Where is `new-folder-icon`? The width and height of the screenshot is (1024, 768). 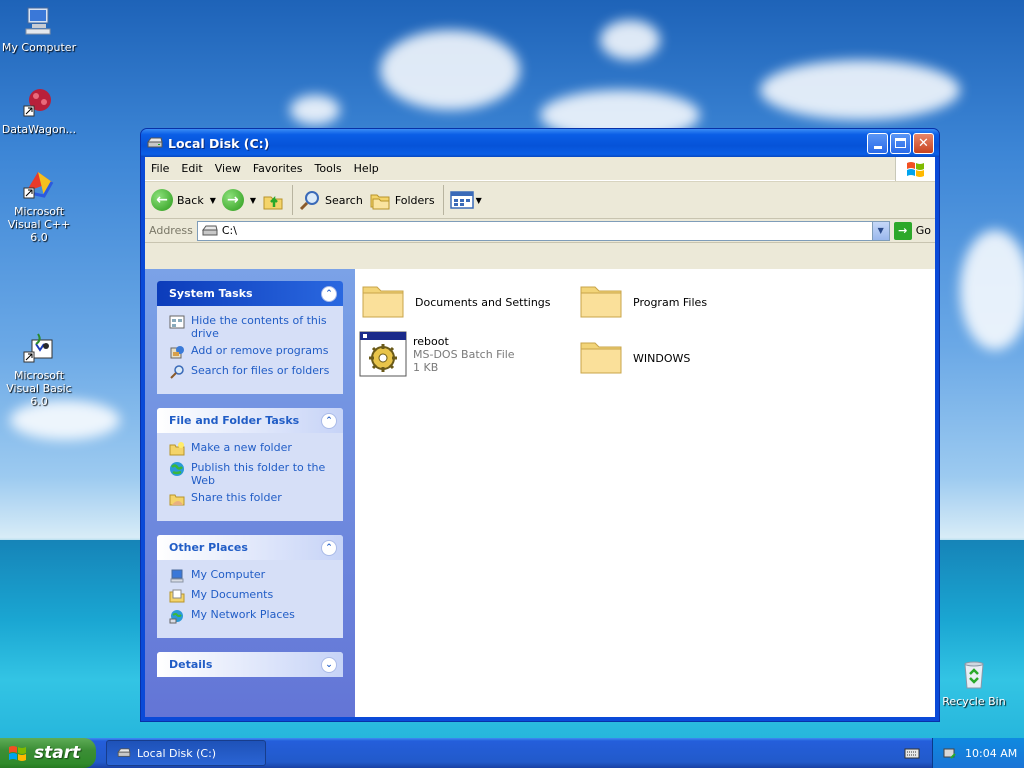 new-folder-icon is located at coordinates (177, 449).